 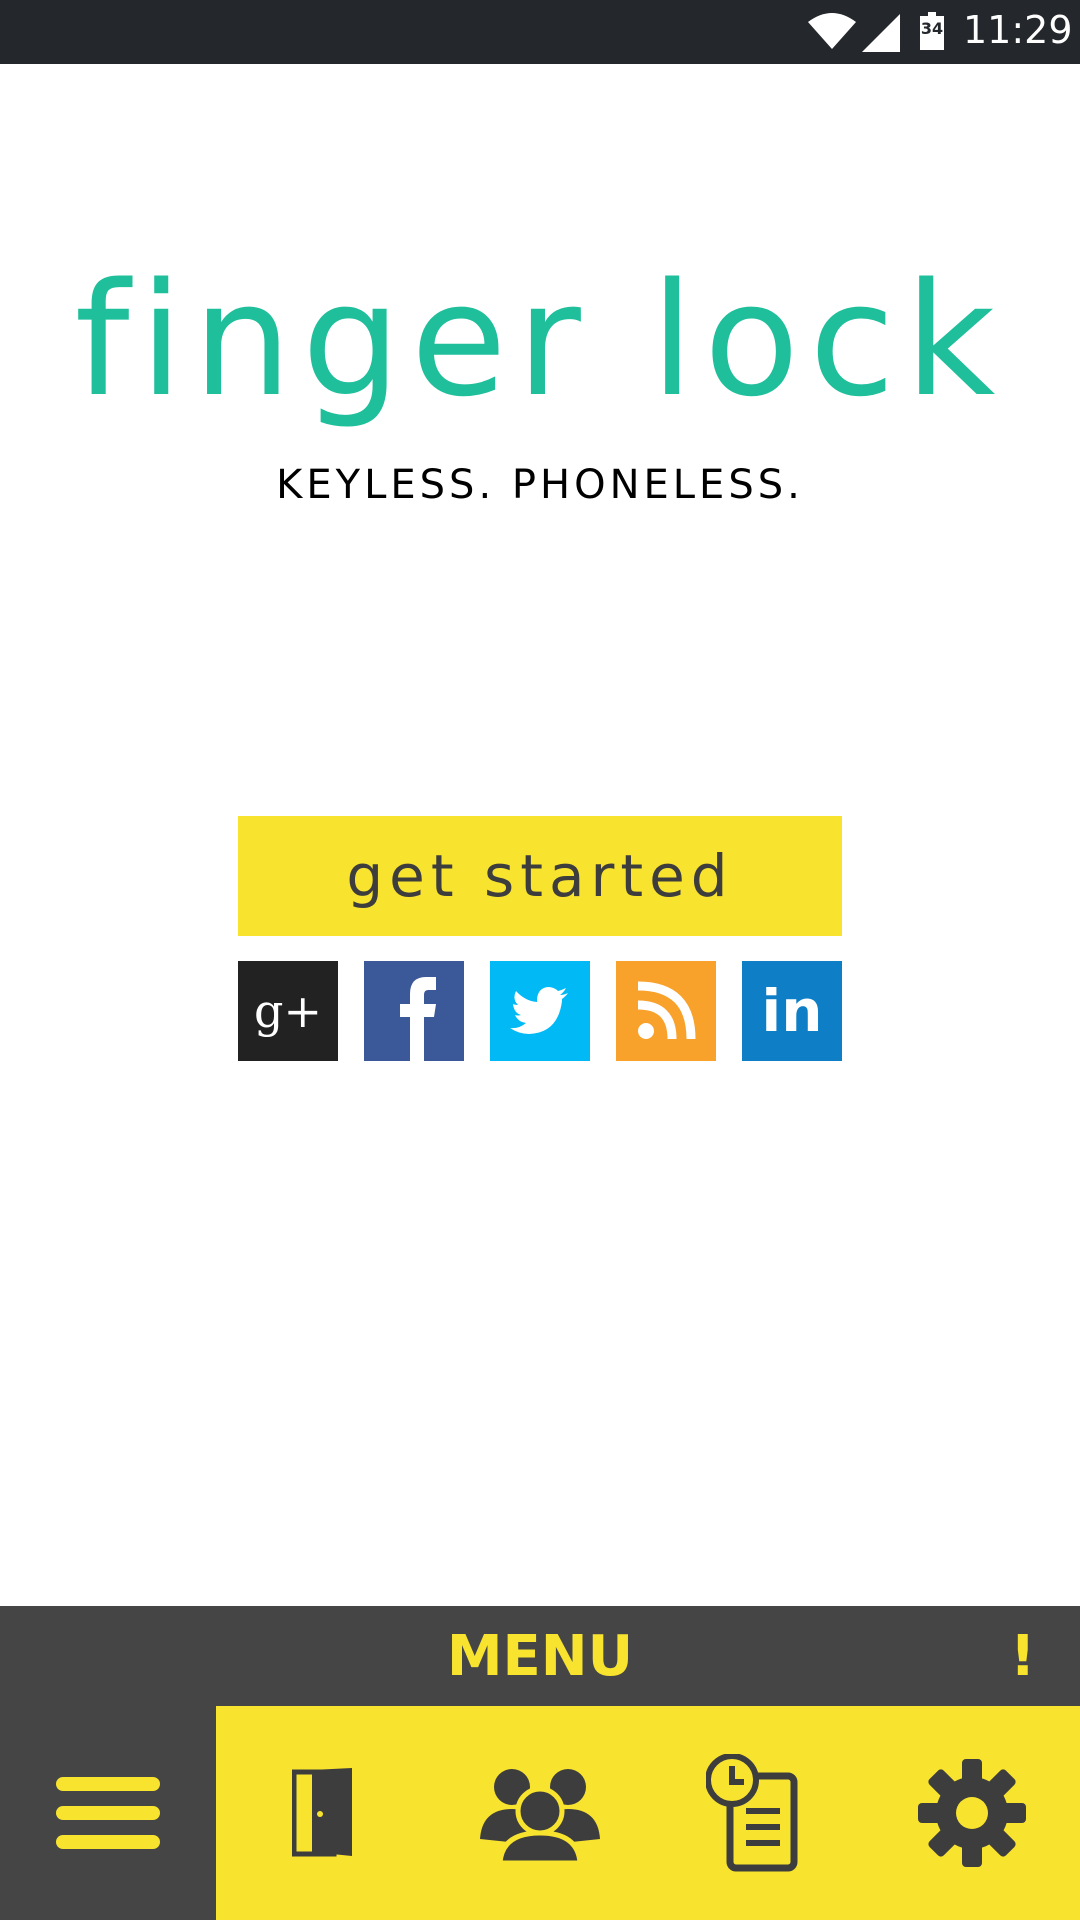 I want to click on users-icon, so click(x=540, y=1816).